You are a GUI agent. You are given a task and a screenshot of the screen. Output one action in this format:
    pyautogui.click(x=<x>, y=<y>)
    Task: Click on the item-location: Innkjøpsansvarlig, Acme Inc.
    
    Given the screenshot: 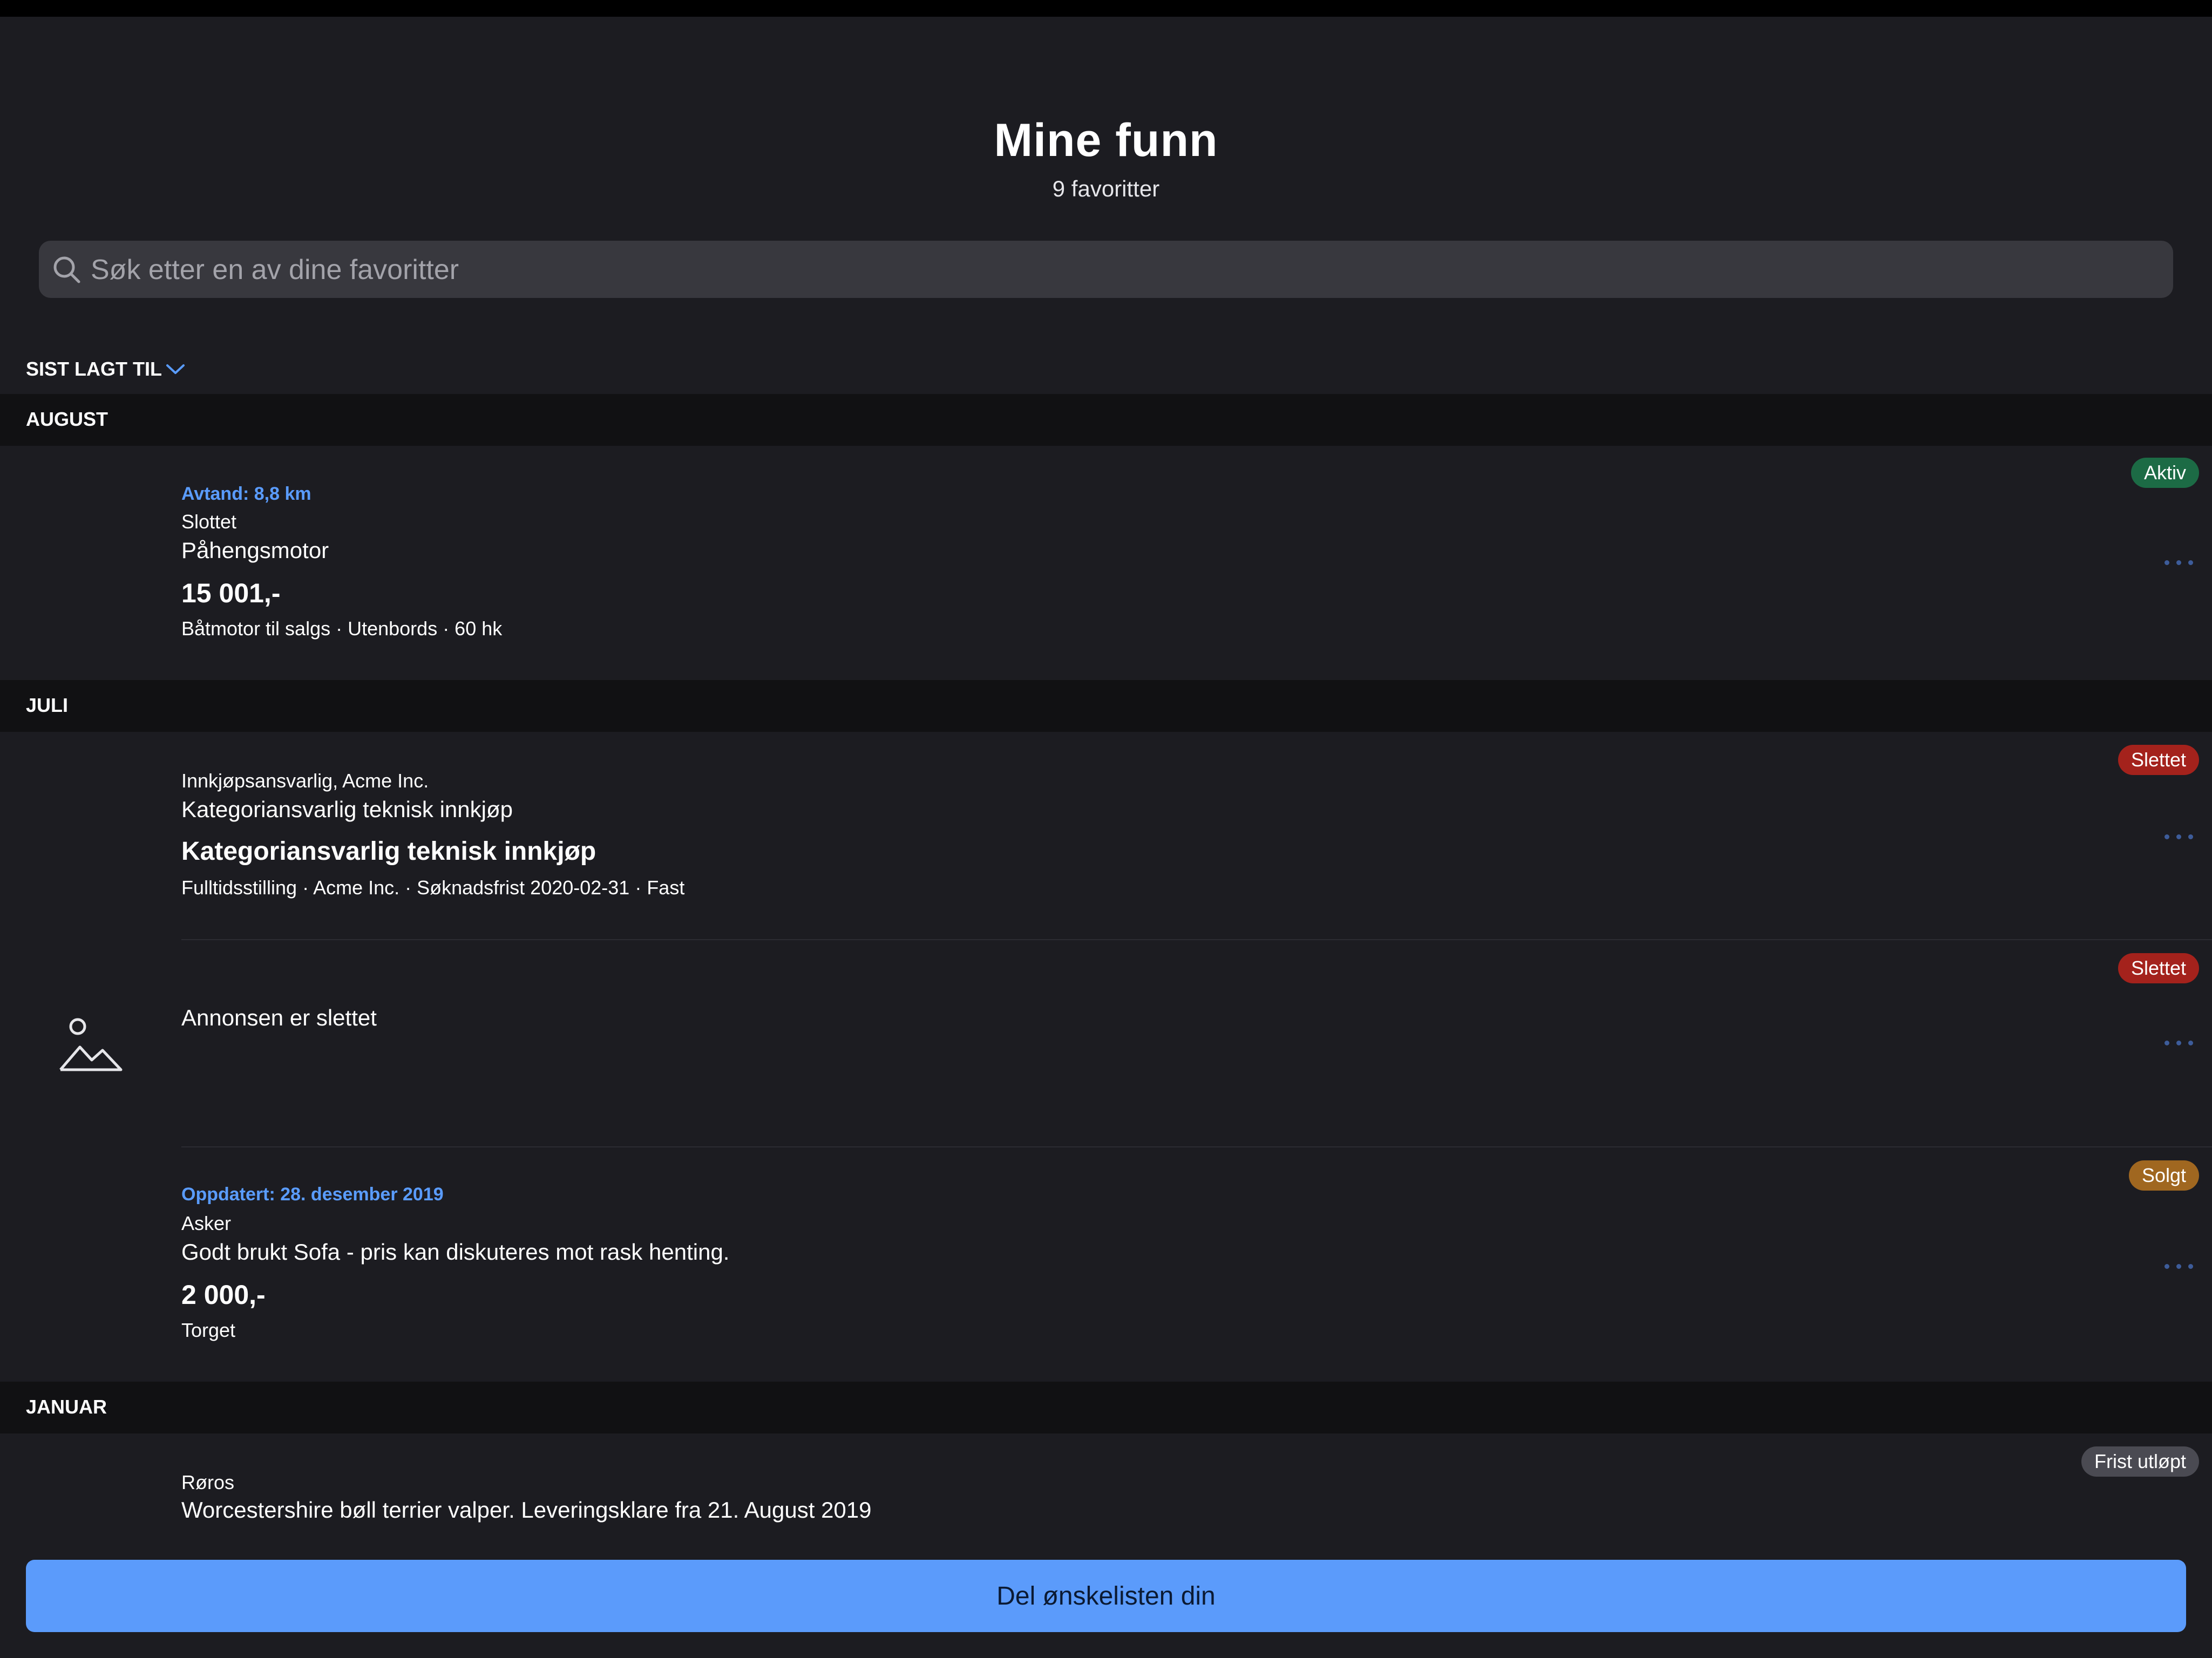 What is the action you would take?
    pyautogui.click(x=305, y=781)
    